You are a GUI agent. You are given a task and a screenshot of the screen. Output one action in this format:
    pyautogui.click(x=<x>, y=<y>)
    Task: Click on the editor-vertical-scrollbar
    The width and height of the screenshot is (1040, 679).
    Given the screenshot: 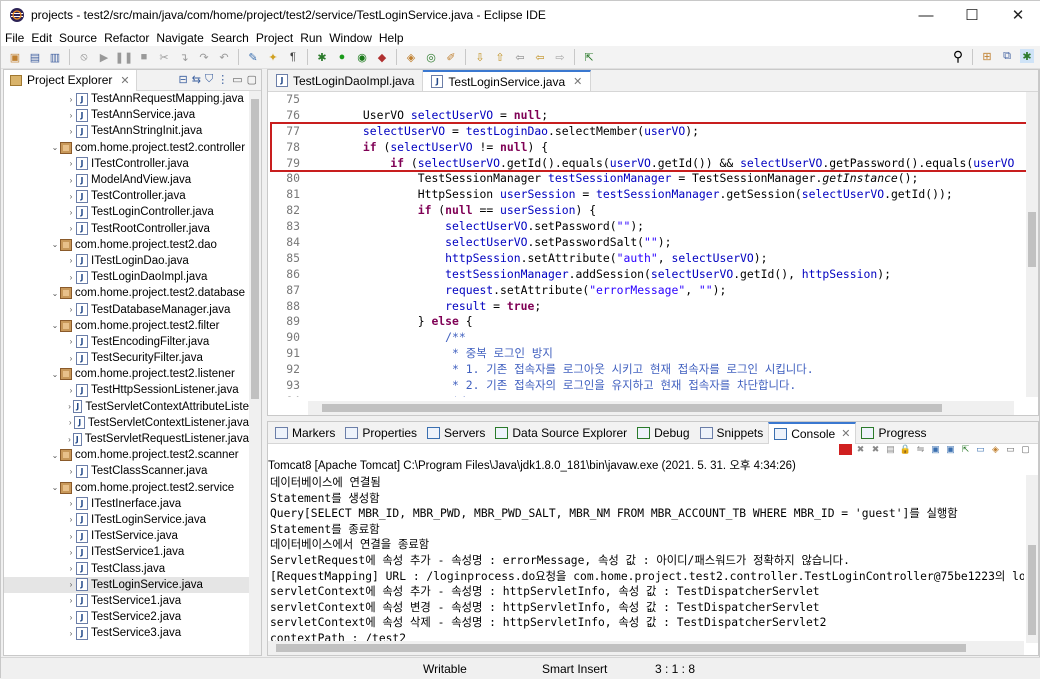 What is the action you would take?
    pyautogui.click(x=1032, y=244)
    